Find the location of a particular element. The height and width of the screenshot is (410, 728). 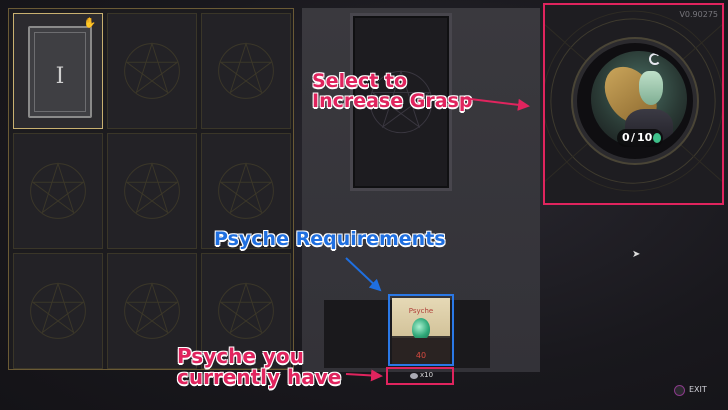

grasp-counter: 0 / 10 is located at coordinates (640, 138).